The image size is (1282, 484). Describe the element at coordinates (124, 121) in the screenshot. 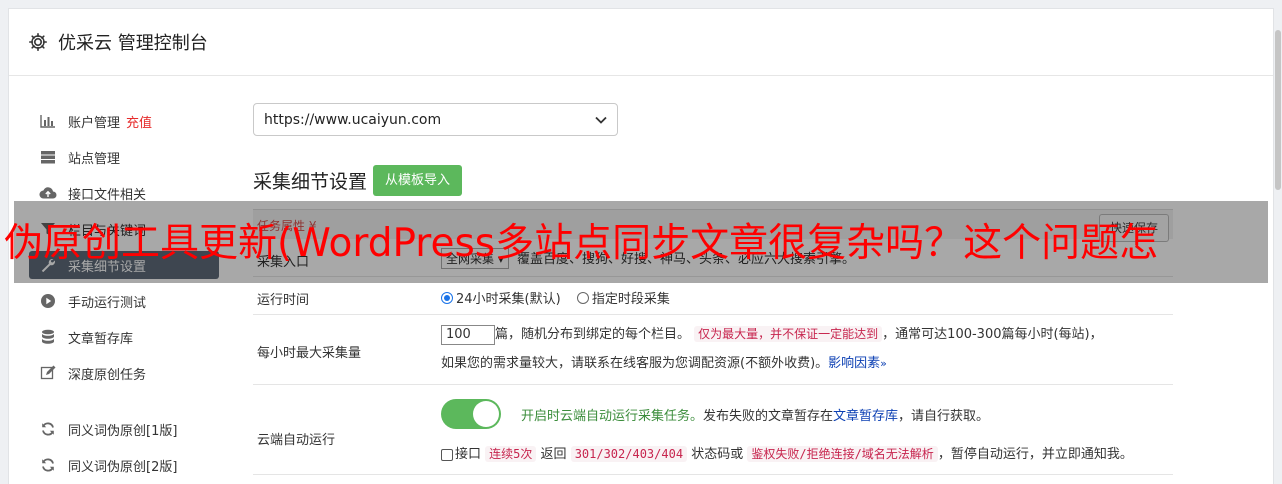

I see `sidebar-item-account: 账户管理 充值` at that location.